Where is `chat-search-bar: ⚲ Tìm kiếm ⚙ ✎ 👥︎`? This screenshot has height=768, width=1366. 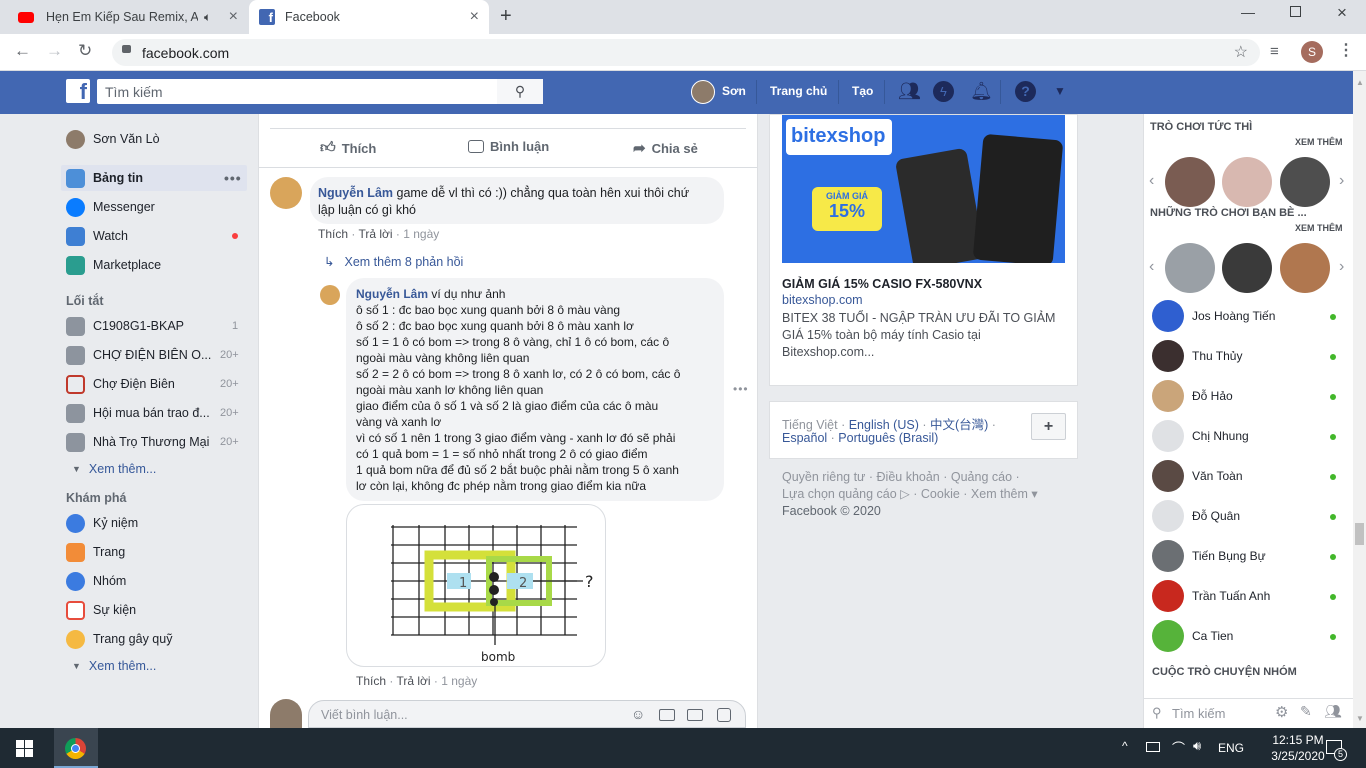
chat-search-bar: ⚲ Tìm kiếm ⚙ ✎ 👥︎ is located at coordinates (1248, 713).